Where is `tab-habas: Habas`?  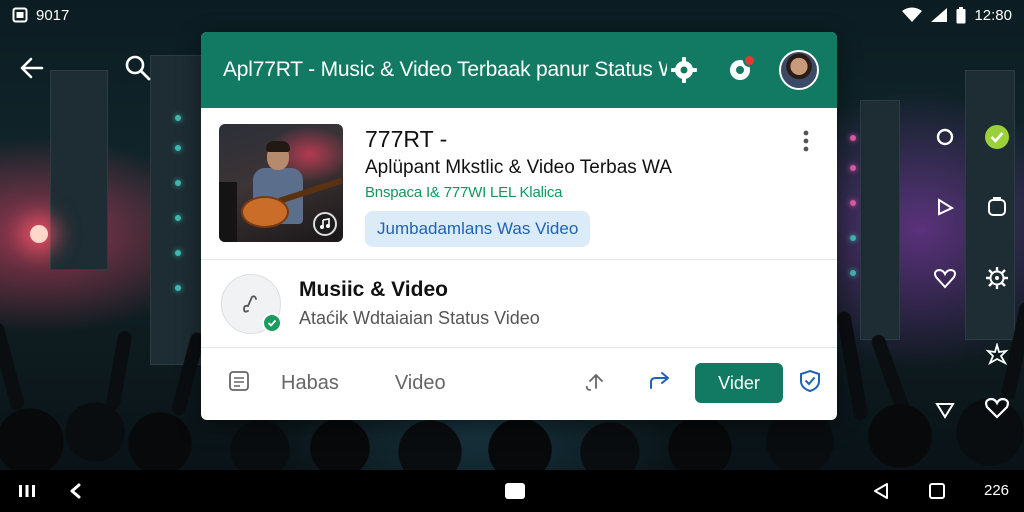
tab-habas: Habas is located at coordinates (310, 383).